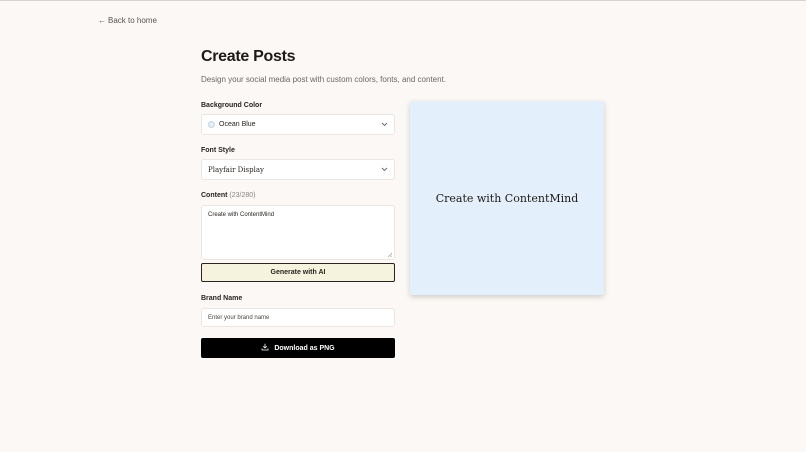  I want to click on color-swatch-icon, so click(211, 124).